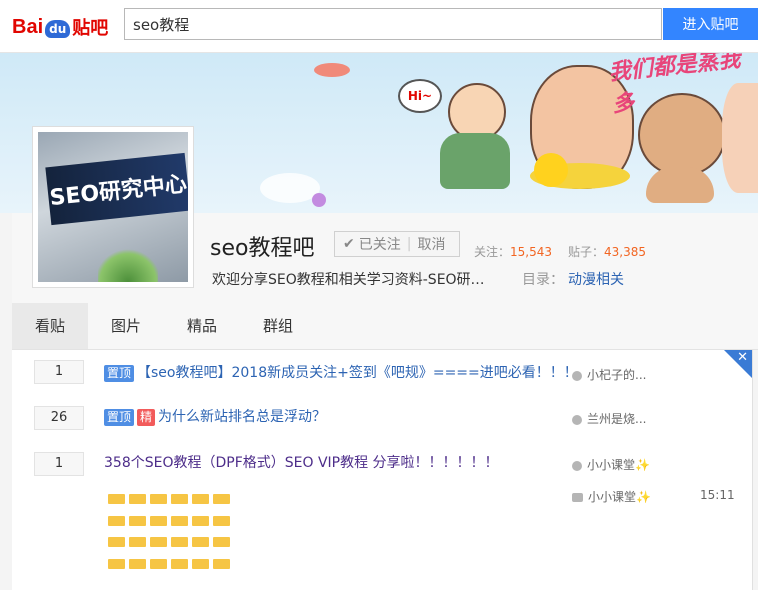 The image size is (758, 590). What do you see at coordinates (202, 326) in the screenshot?
I see `tab-featured: 精品` at bounding box center [202, 326].